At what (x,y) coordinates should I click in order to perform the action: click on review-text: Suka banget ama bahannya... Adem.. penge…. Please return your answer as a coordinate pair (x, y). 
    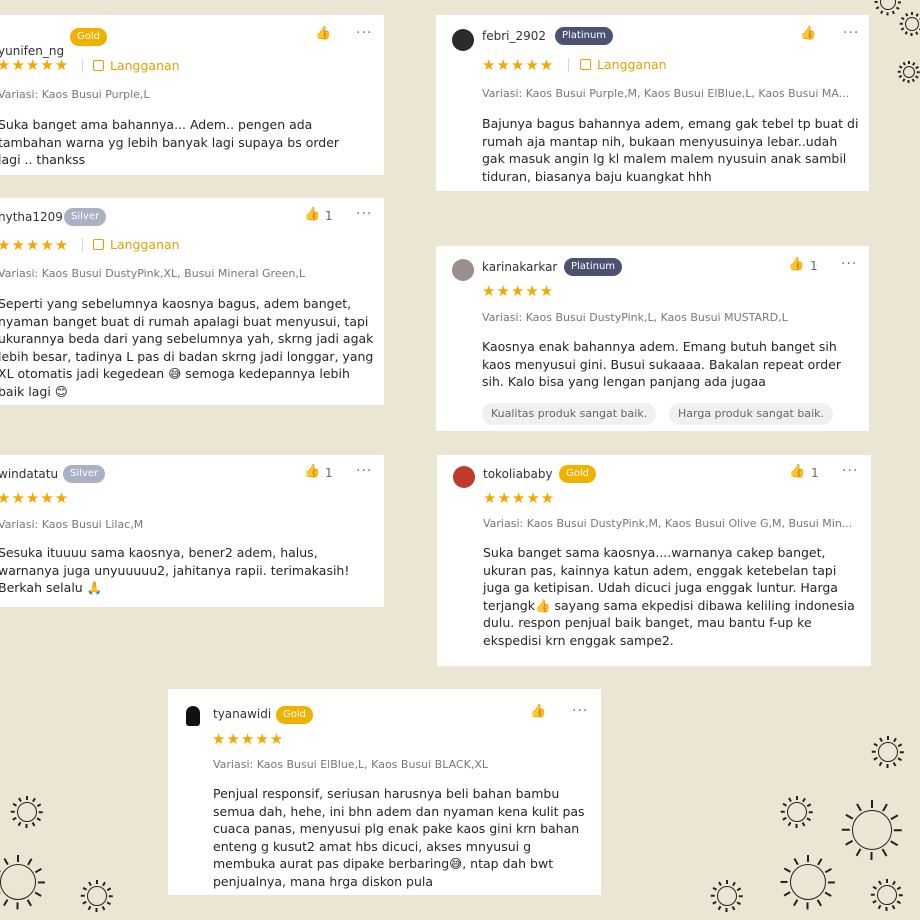
    Looking at the image, I should click on (170, 142).